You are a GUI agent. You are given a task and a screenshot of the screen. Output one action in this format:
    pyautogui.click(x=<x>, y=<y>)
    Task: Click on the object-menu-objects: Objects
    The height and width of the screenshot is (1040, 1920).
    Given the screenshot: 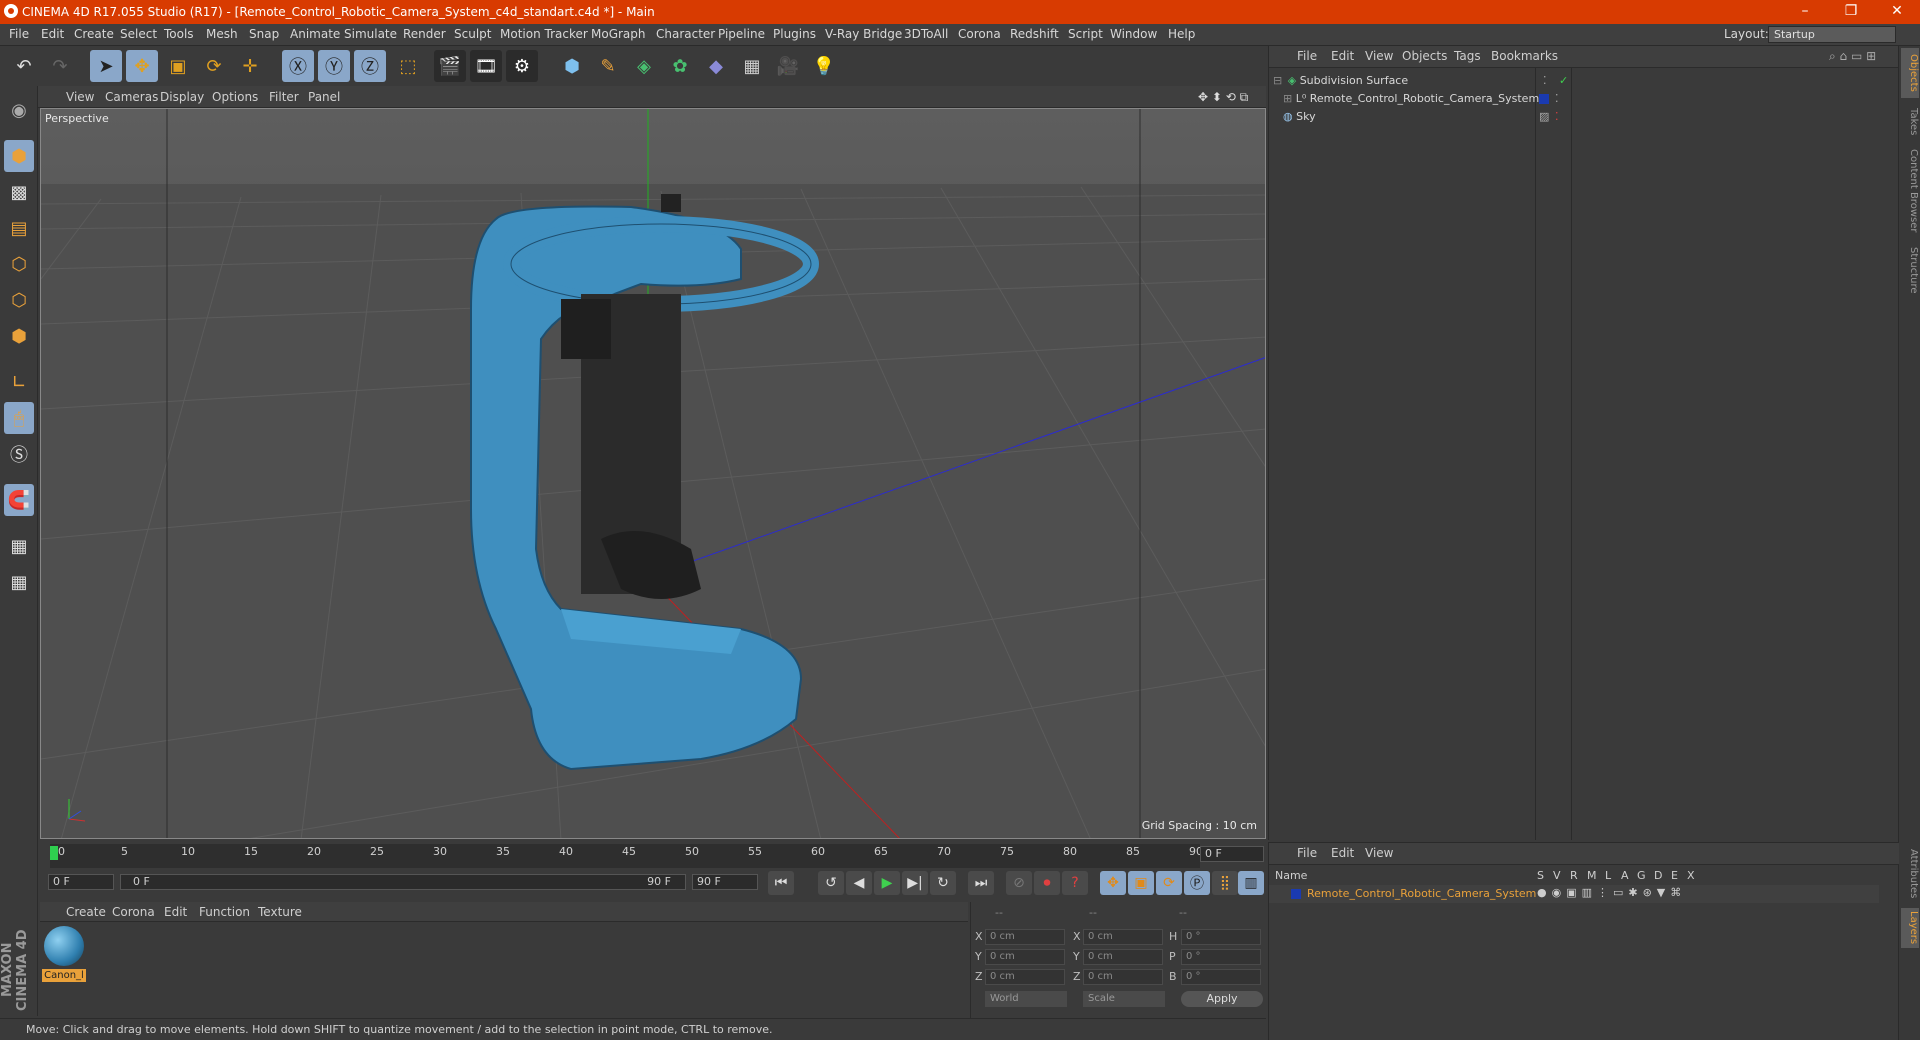 What is the action you would take?
    pyautogui.click(x=1424, y=56)
    